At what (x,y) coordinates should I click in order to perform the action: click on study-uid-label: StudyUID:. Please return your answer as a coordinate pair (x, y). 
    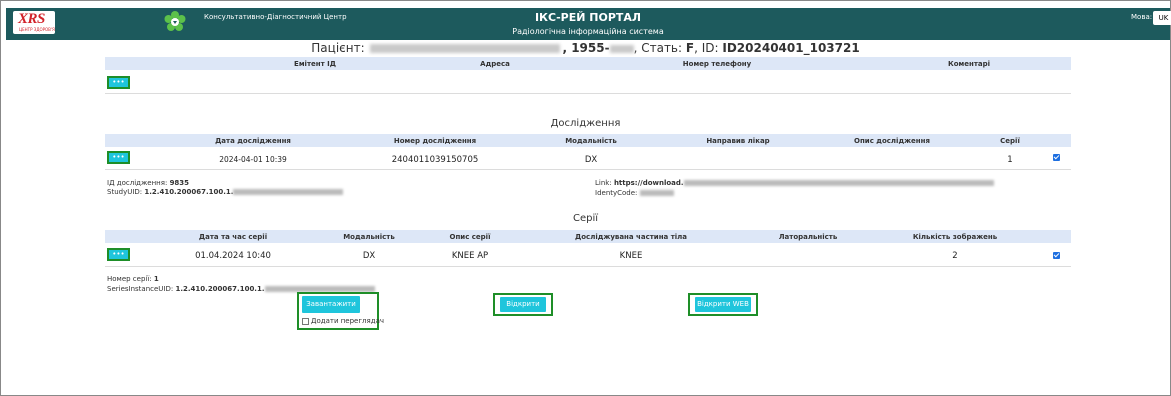
    Looking at the image, I should click on (125, 192).